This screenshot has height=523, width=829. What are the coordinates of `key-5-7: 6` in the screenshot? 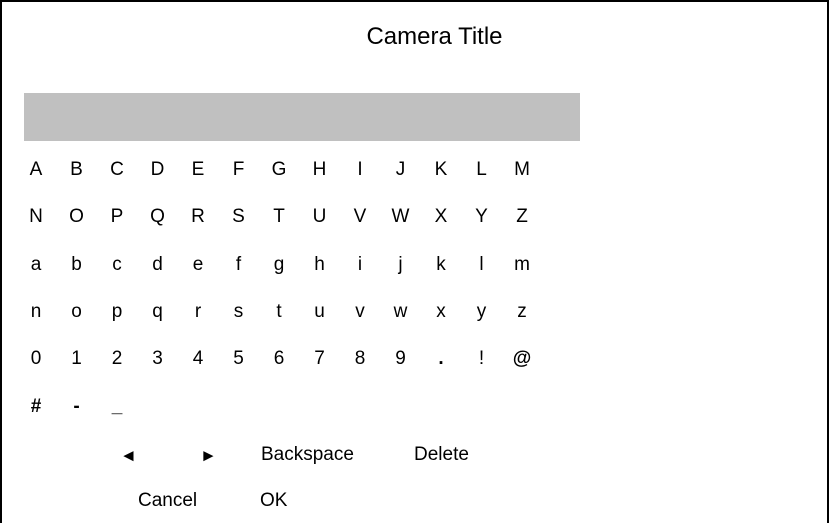 It's located at (279, 359).